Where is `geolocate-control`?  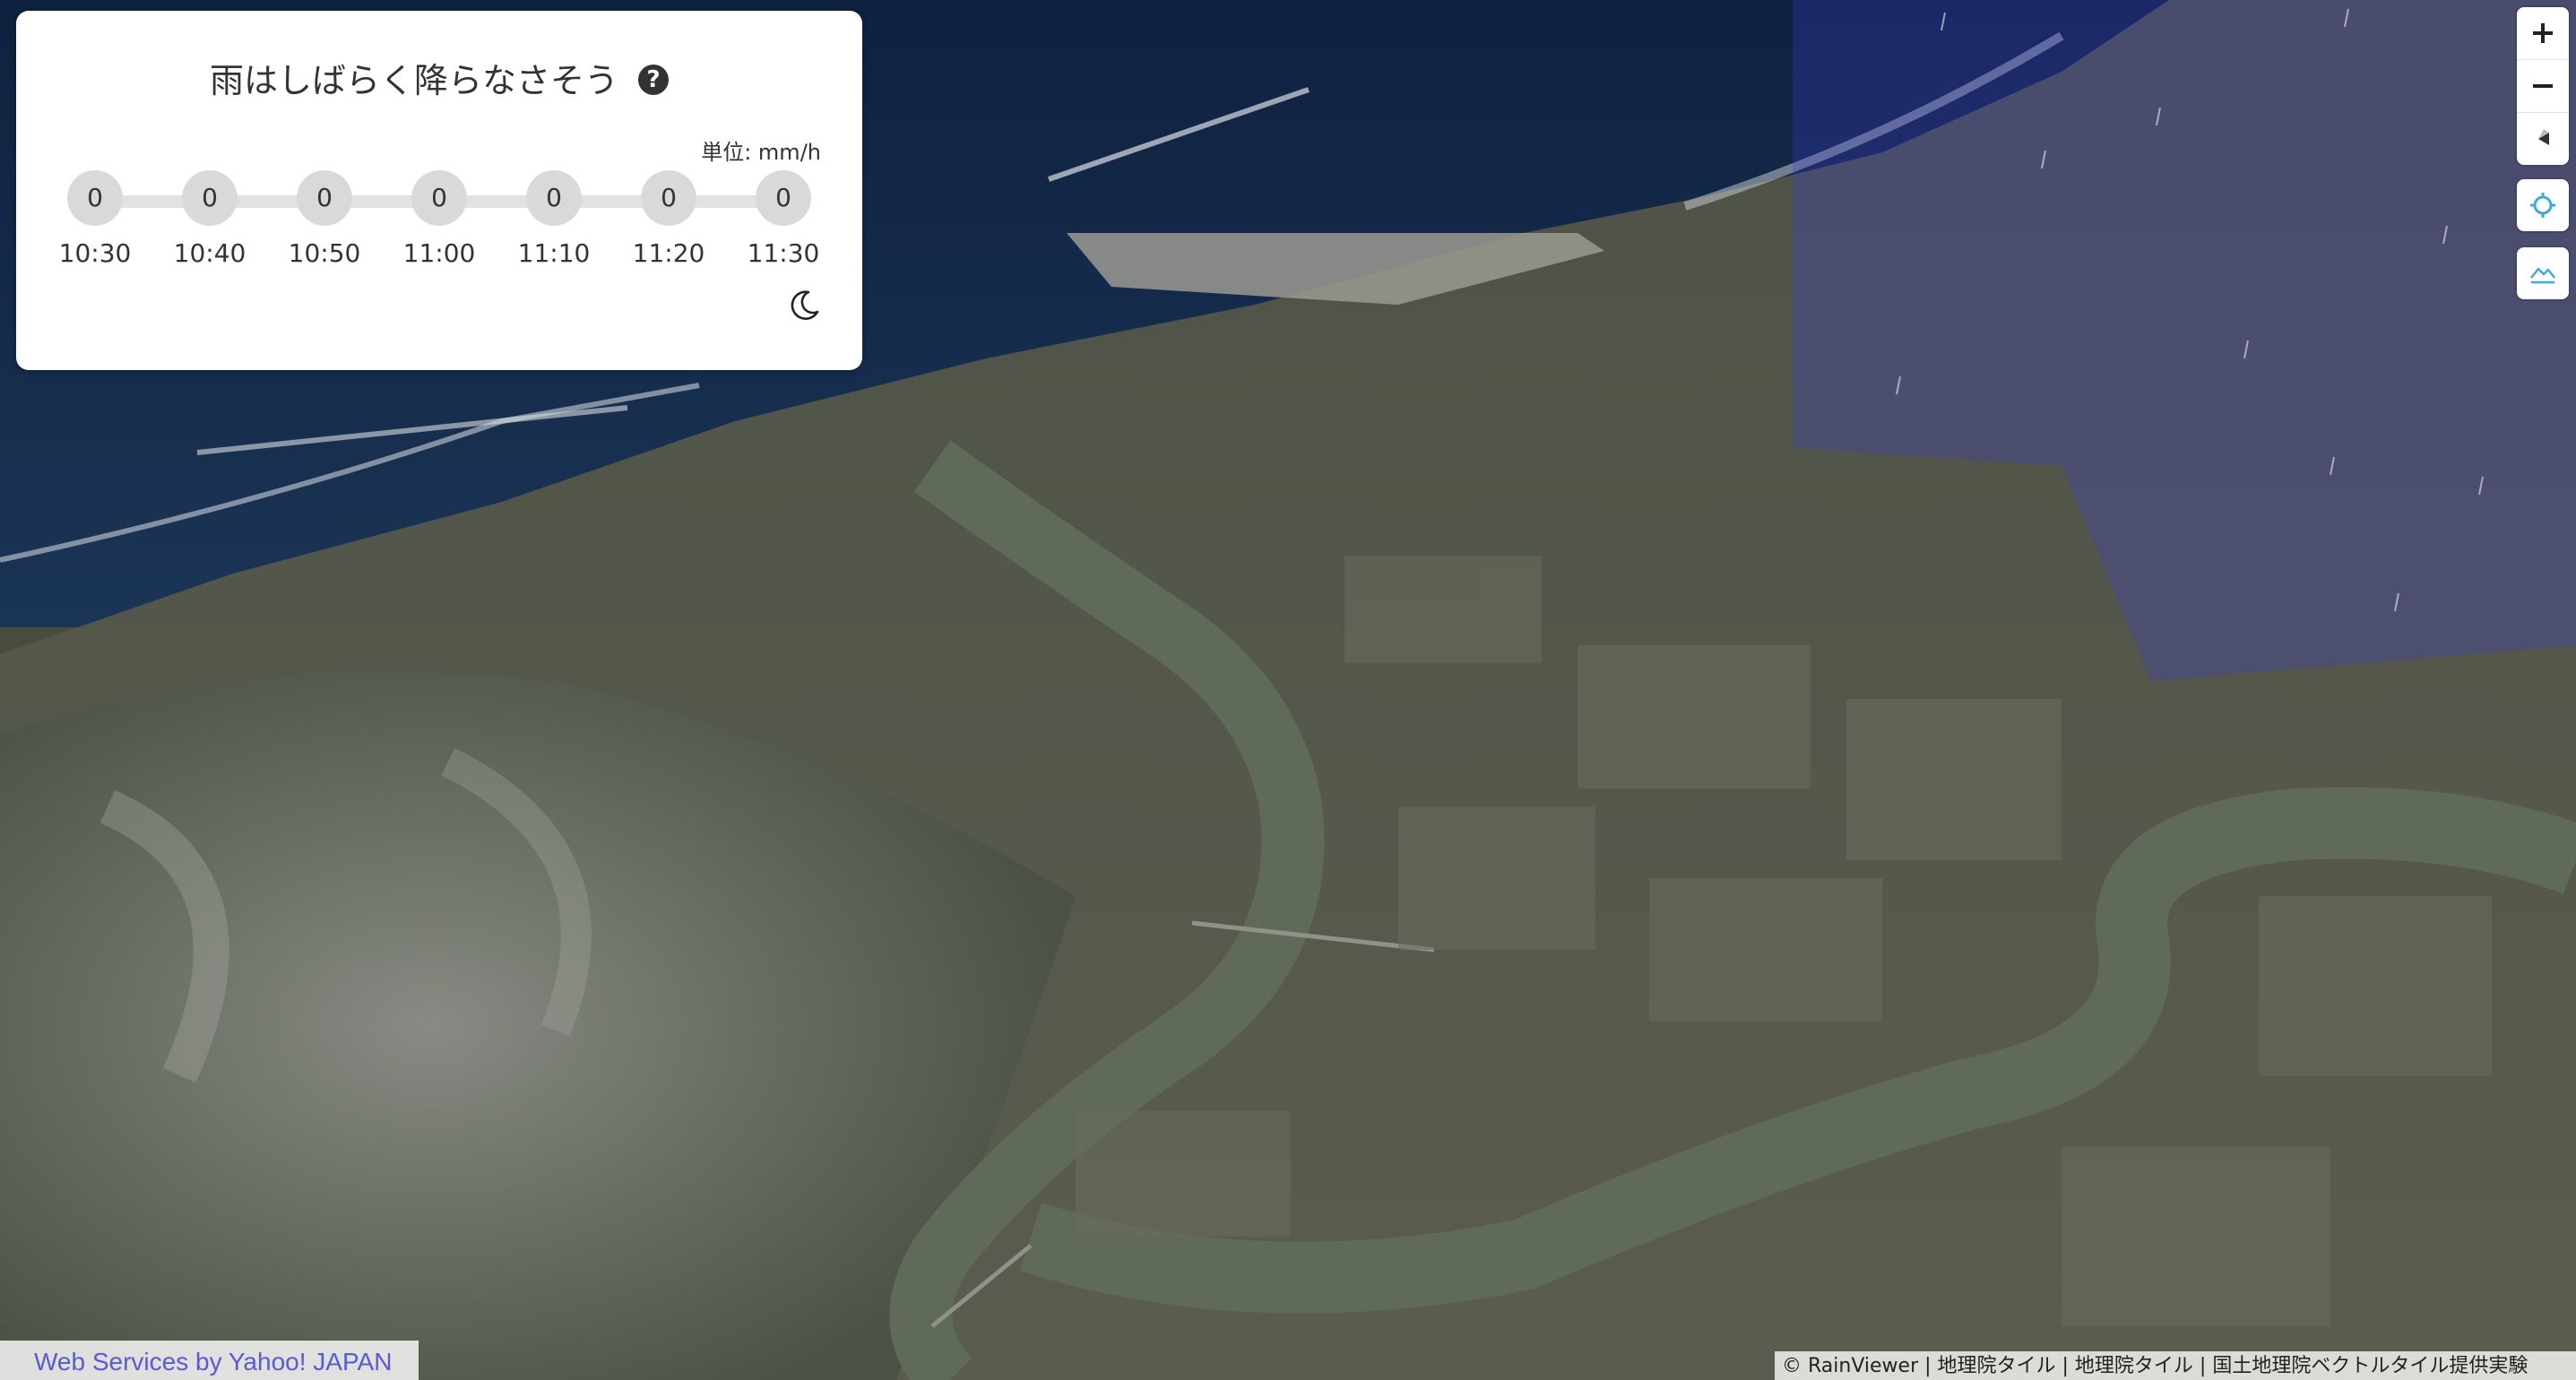 geolocate-control is located at coordinates (2543, 205).